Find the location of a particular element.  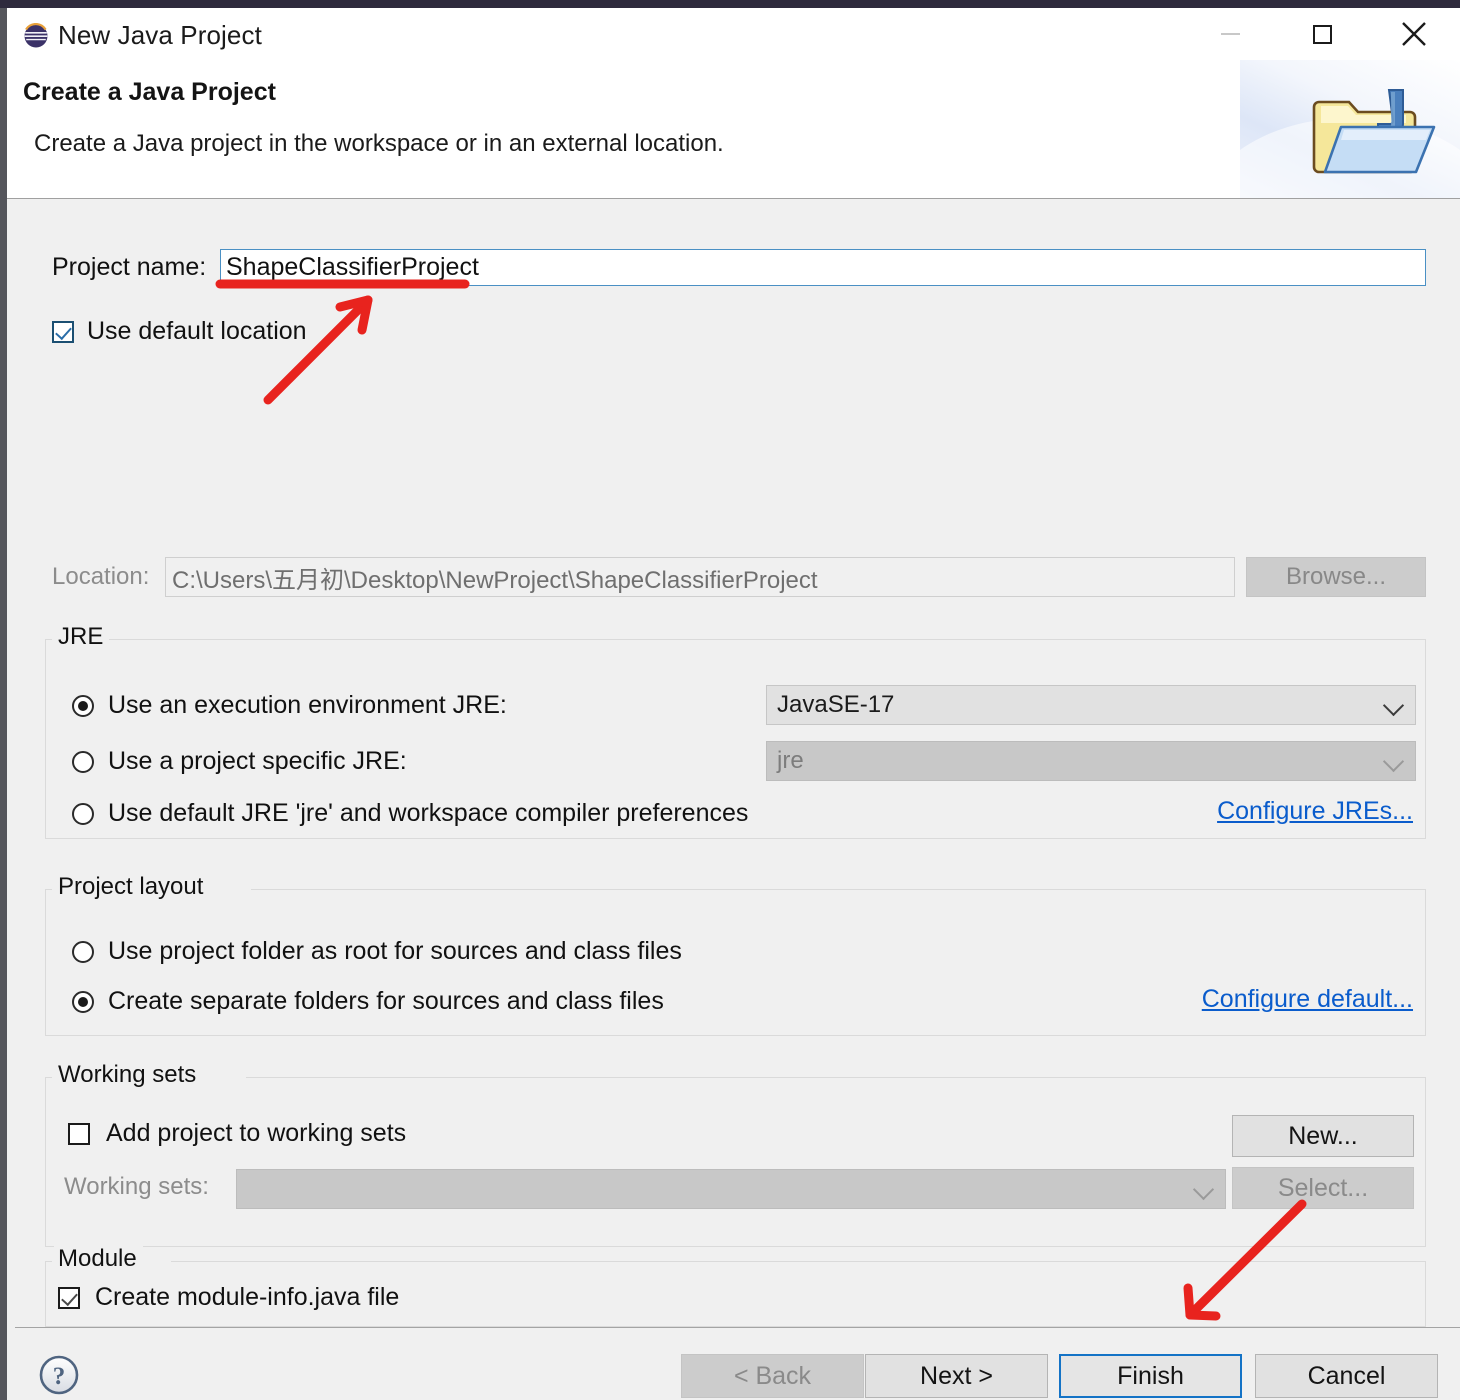

use-default-location-row: Use default location is located at coordinates (179, 331).